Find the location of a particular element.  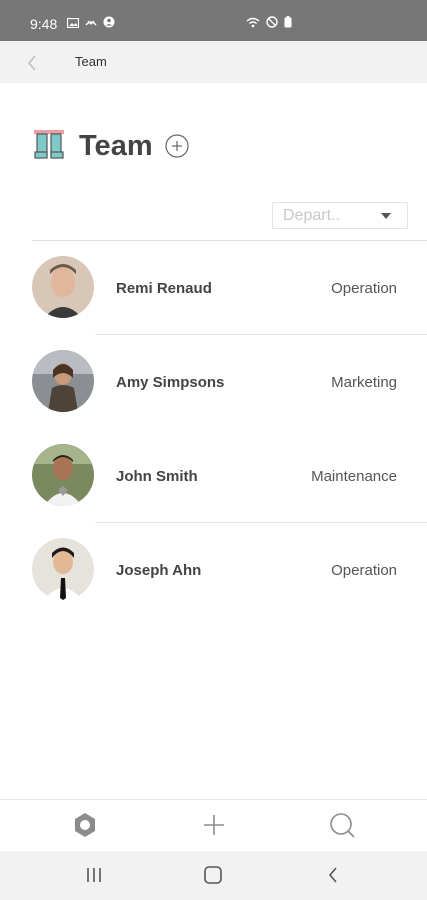

account-icon is located at coordinates (109, 24).